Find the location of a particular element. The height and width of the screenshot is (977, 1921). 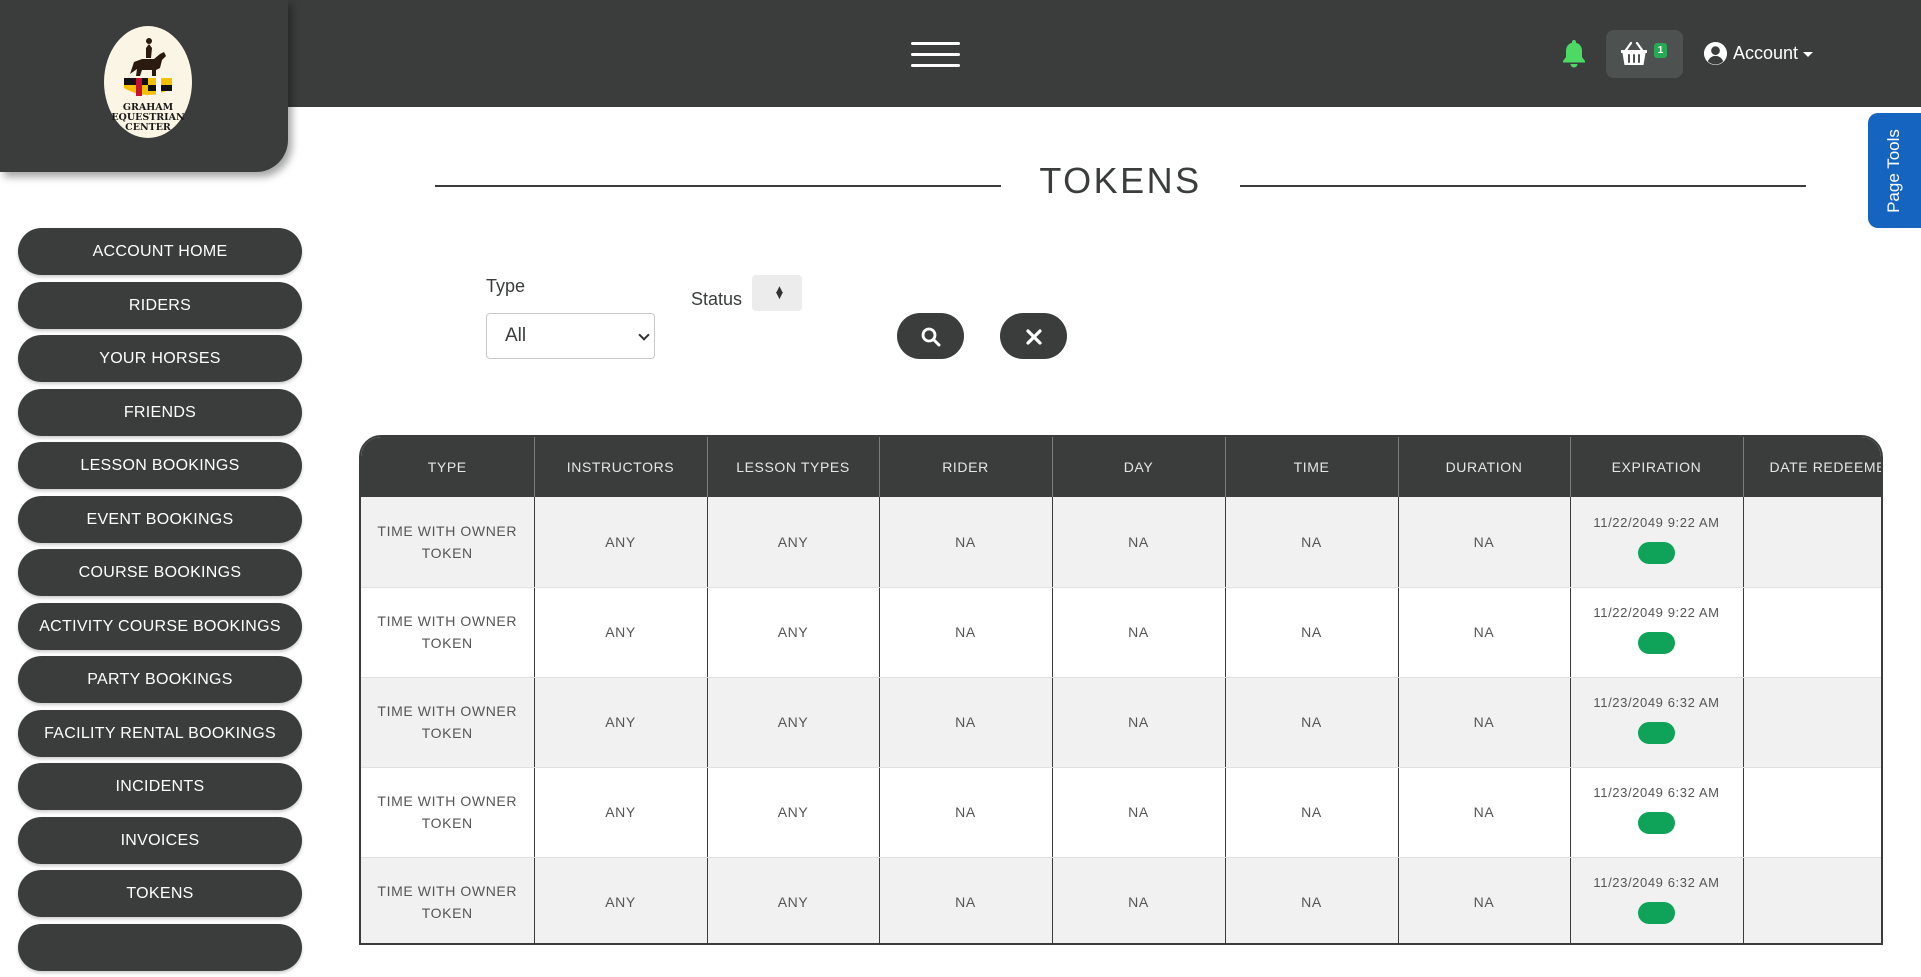

sidebar-item-party-bookings: PARTY BOOKINGS is located at coordinates (160, 679).